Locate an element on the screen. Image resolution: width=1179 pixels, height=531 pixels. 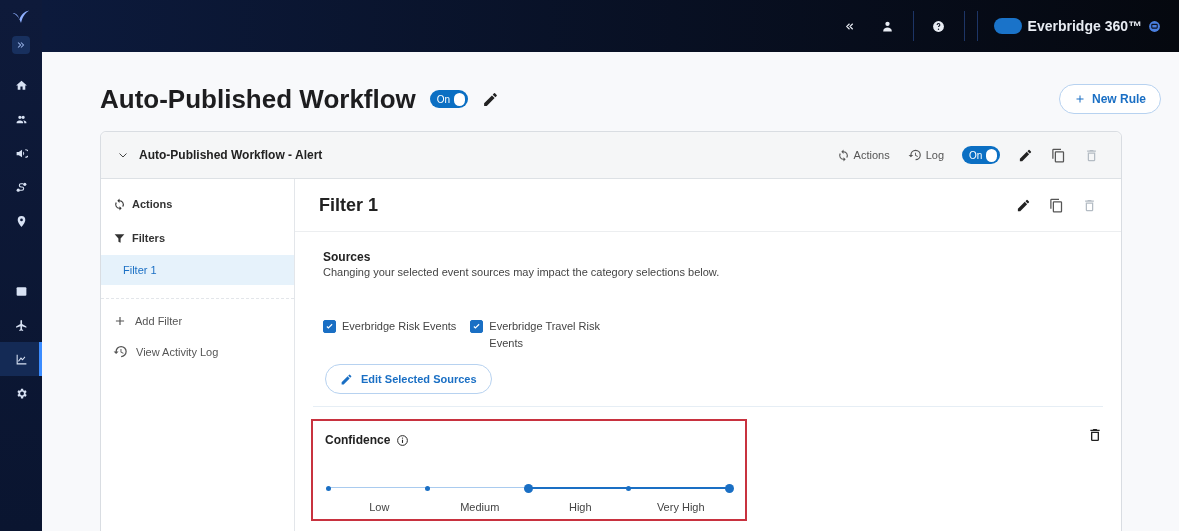
product-name: Everbridge 360™ is located at coordinates (1084, 26).